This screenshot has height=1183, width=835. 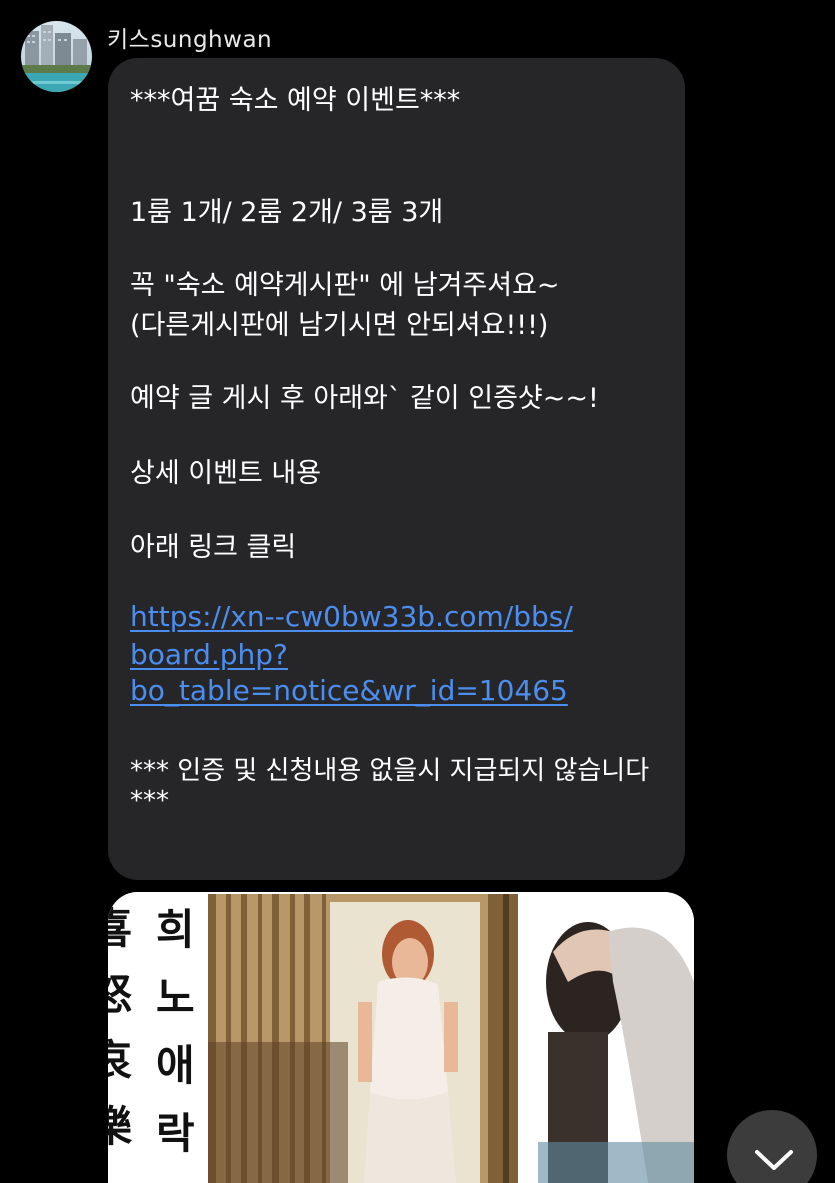 What do you see at coordinates (287, 212) in the screenshot?
I see `message-line: 1룸 1개/ 2룸 2개/ 3룸 3개` at bounding box center [287, 212].